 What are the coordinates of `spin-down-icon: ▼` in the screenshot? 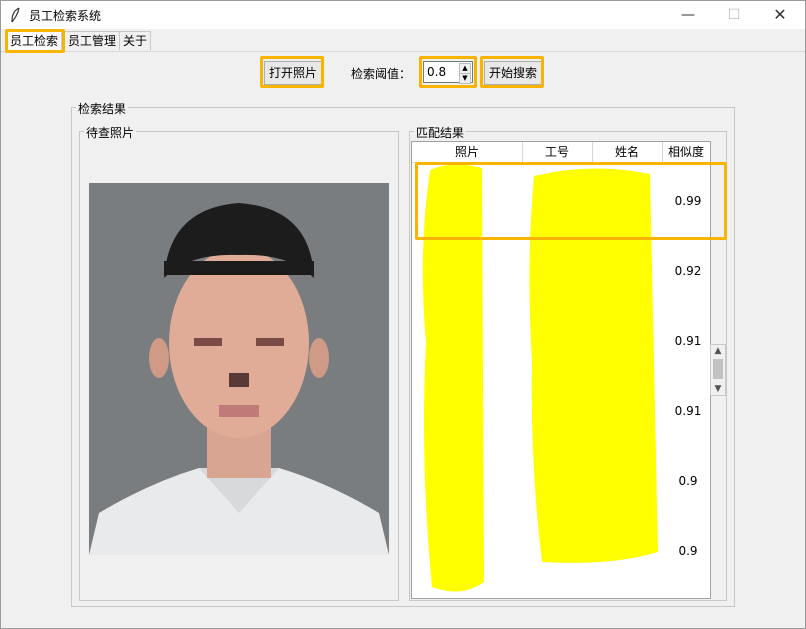 It's located at (465, 78).